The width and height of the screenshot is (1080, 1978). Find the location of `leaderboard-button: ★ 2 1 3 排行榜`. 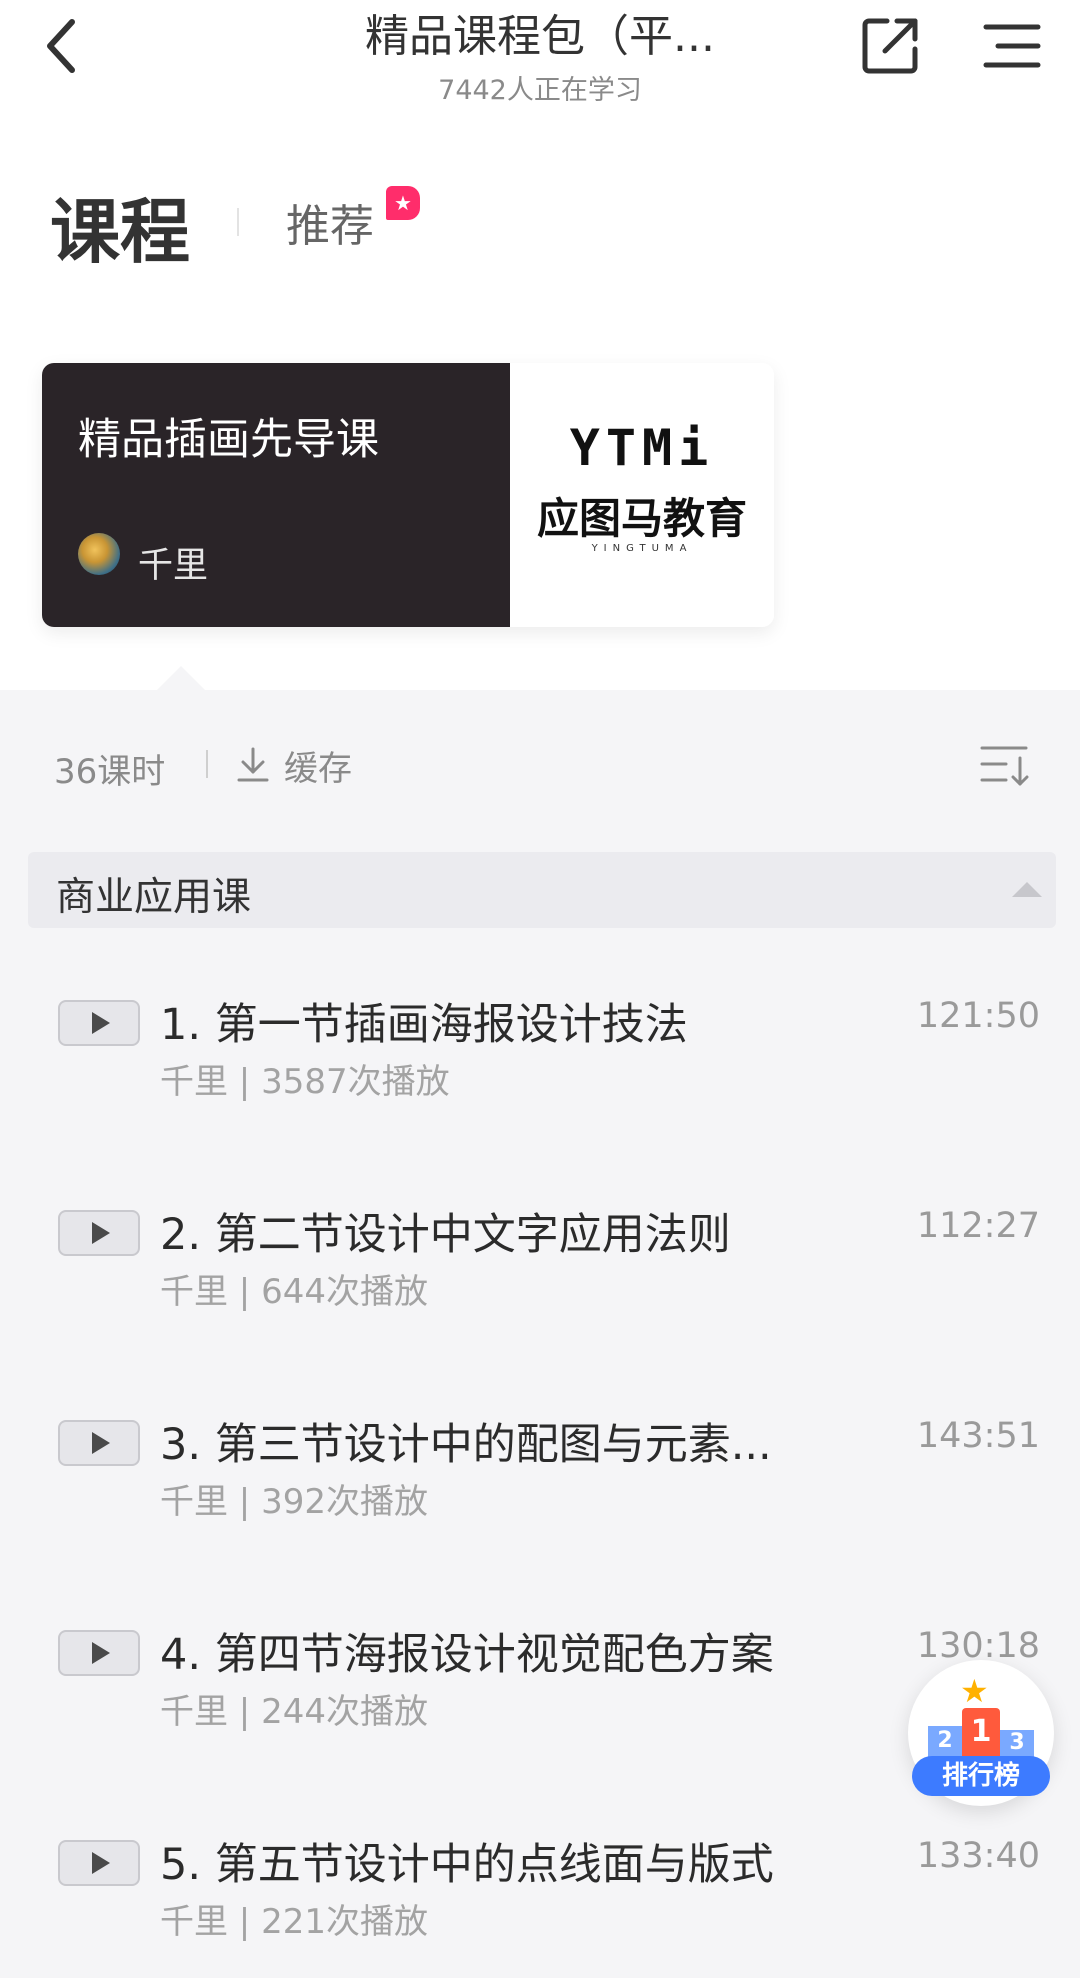

leaderboard-button: ★ 2 1 3 排行榜 is located at coordinates (981, 1733).